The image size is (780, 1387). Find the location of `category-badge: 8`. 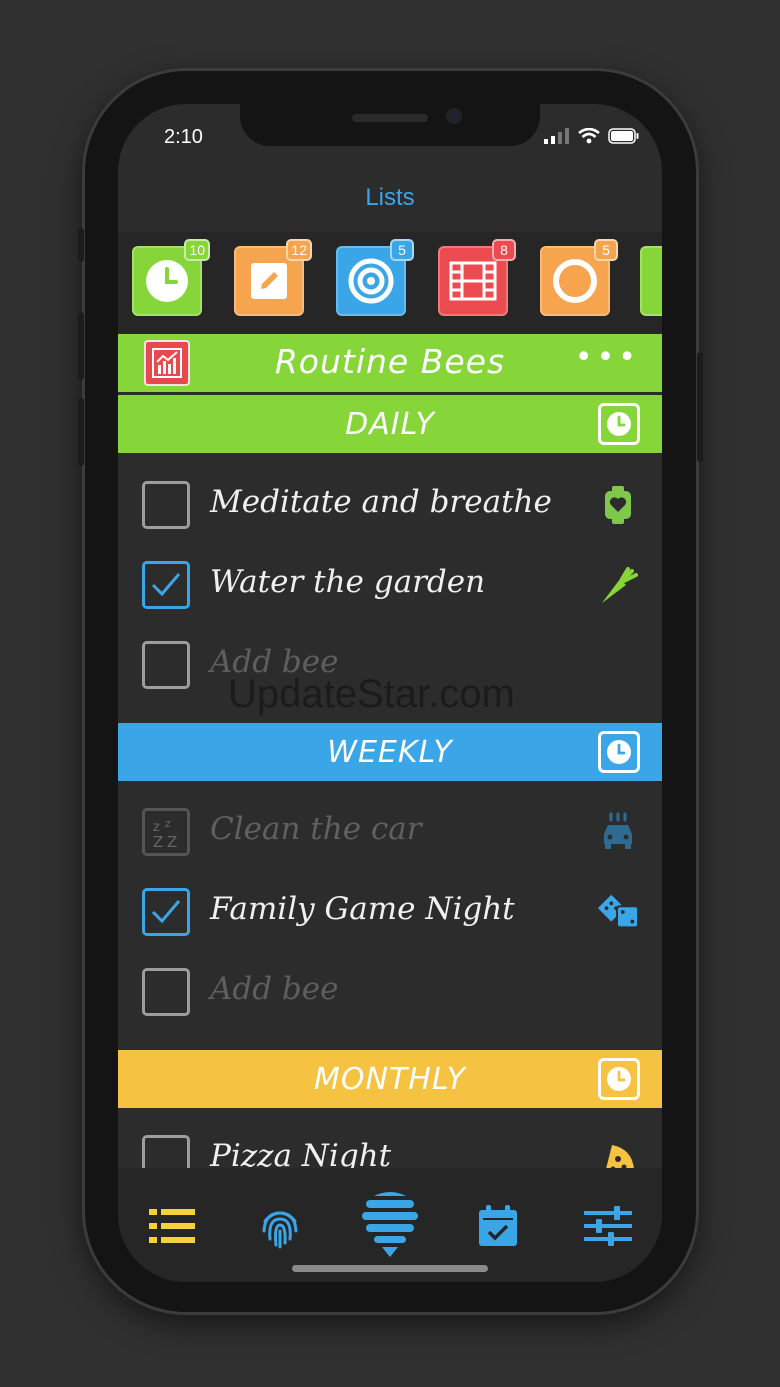

category-badge: 8 is located at coordinates (504, 250).